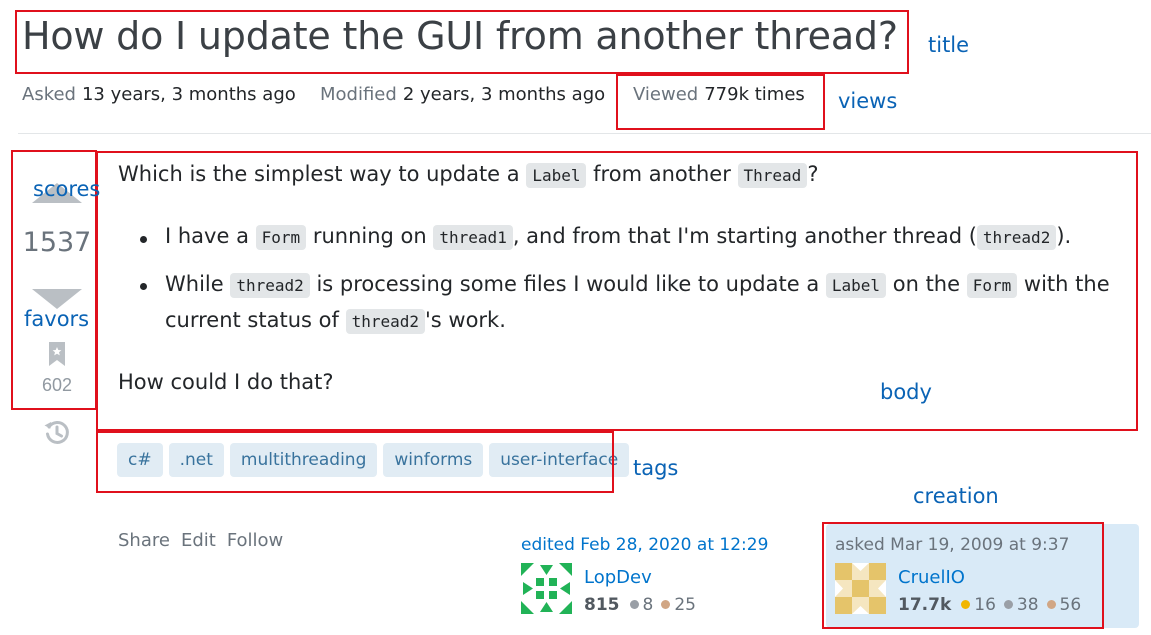  Describe the element at coordinates (618, 577) in the screenshot. I see `editor-name: LopDev` at that location.